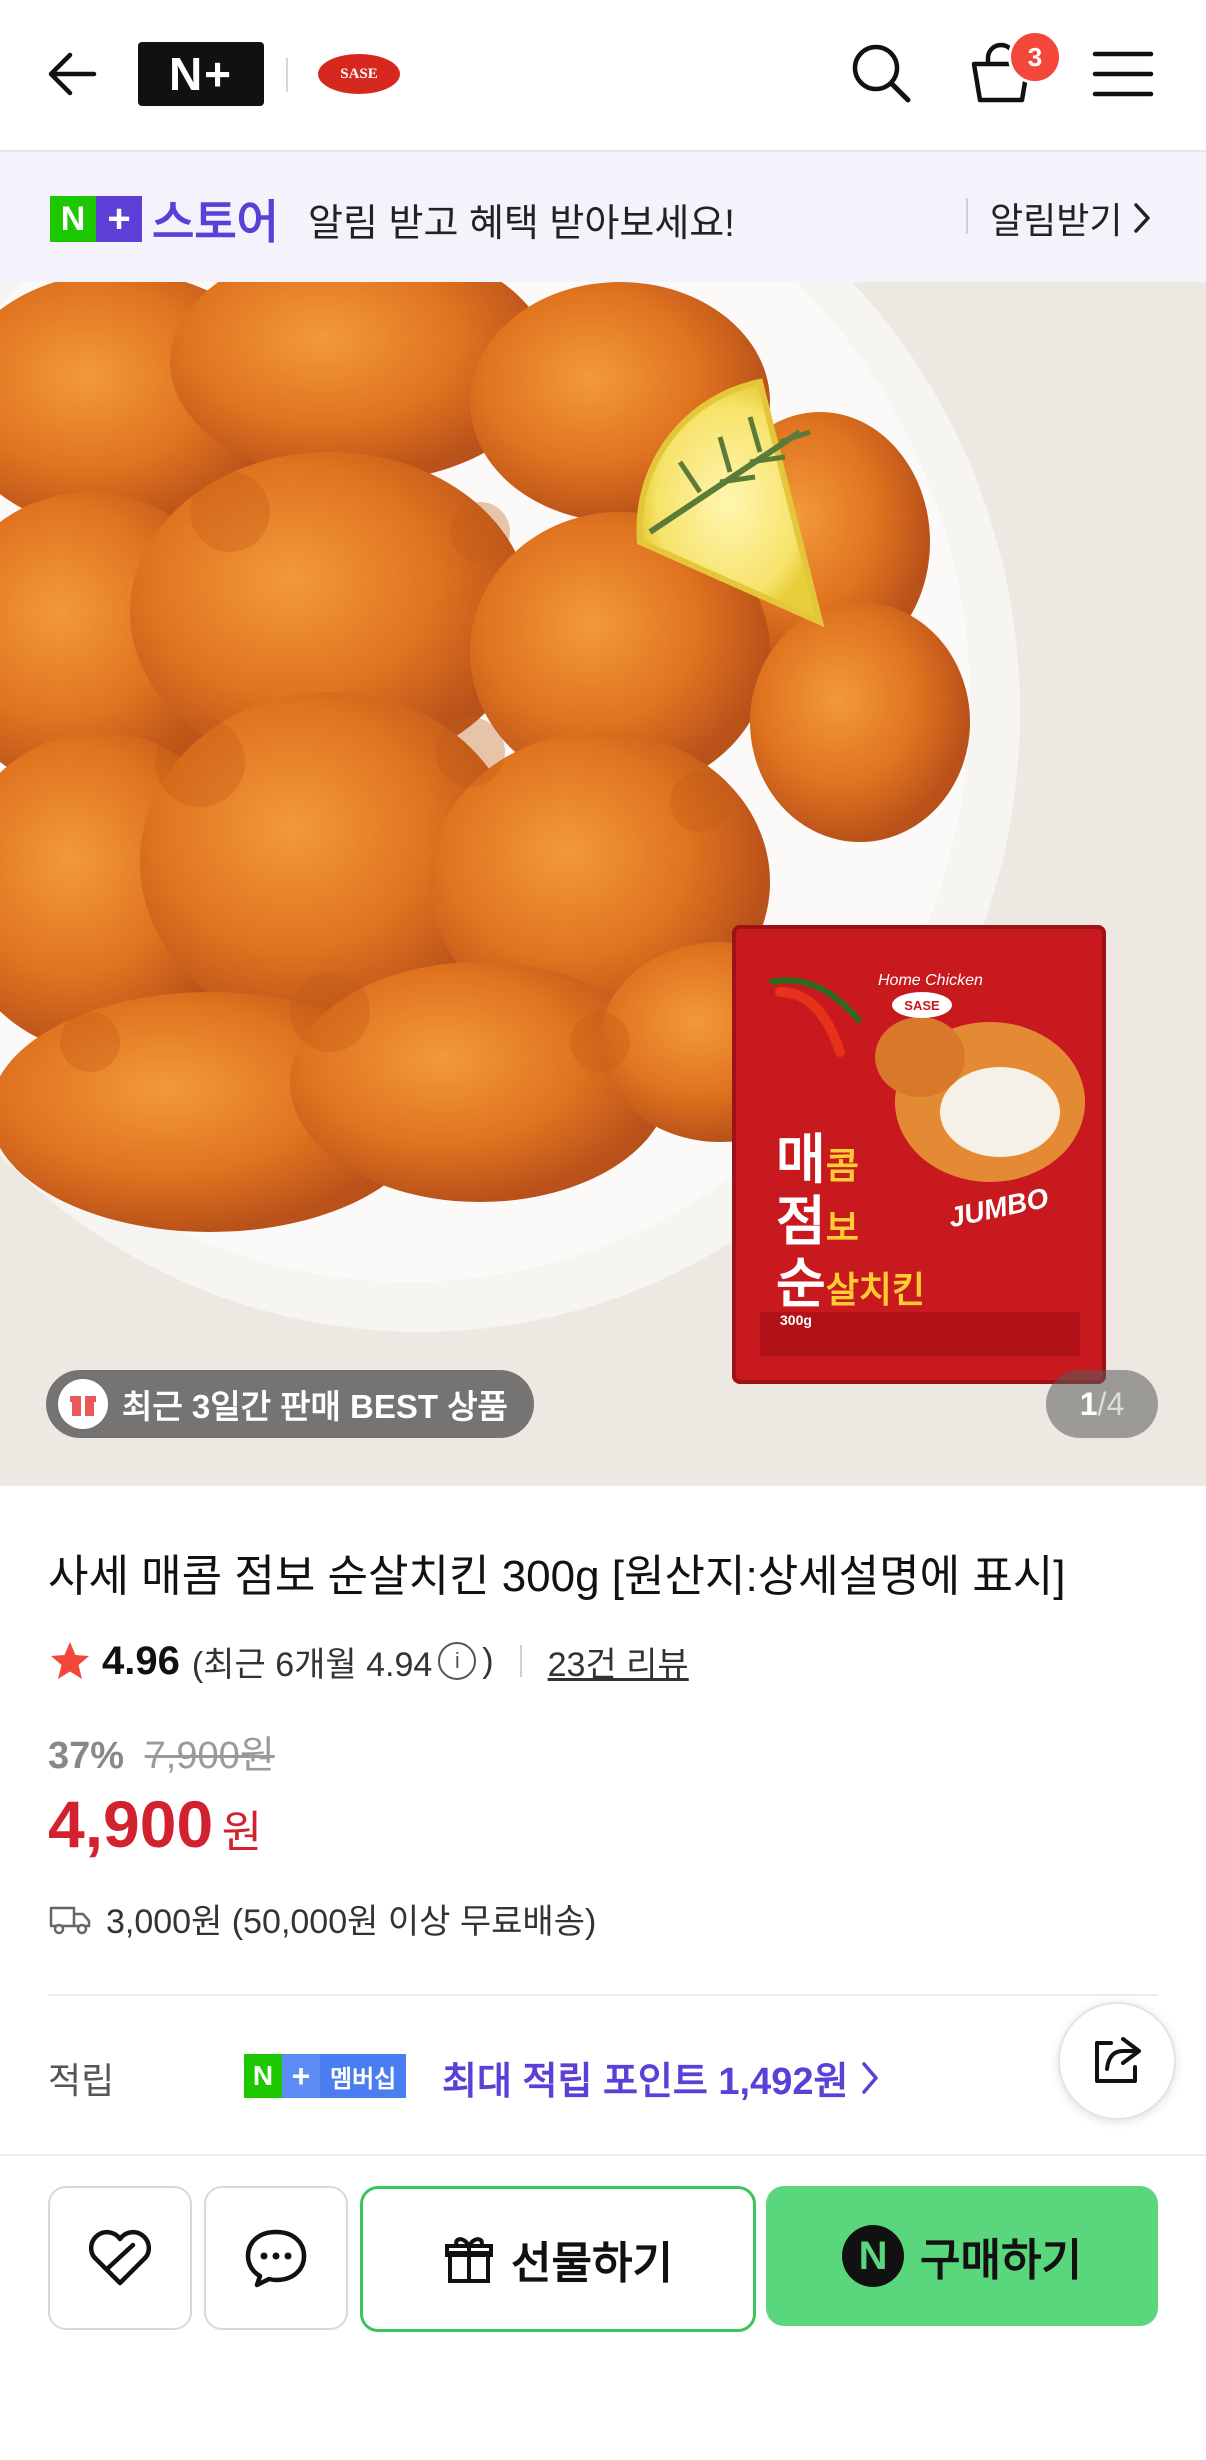 The height and width of the screenshot is (2460, 1206). I want to click on wishlist-button, so click(120, 2258).